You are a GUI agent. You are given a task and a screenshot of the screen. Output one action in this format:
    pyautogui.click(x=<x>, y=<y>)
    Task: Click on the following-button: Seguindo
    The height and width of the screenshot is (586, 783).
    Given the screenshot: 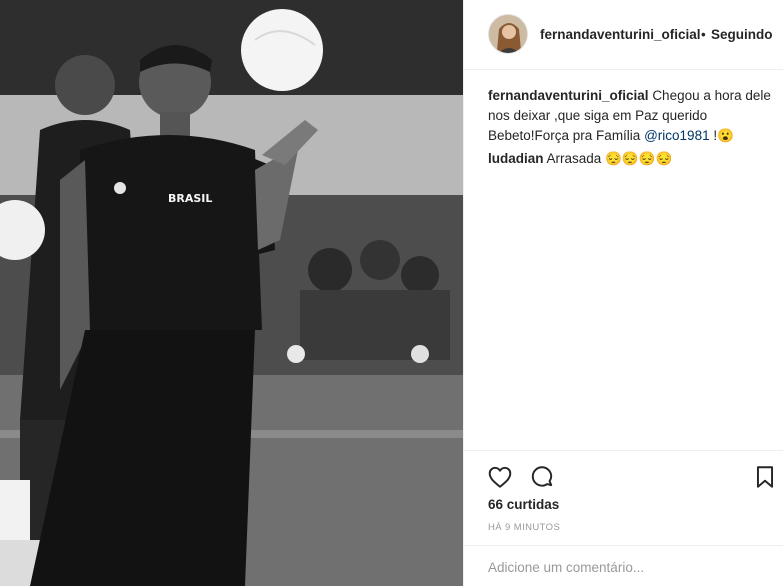 What is the action you would take?
    pyautogui.click(x=742, y=34)
    